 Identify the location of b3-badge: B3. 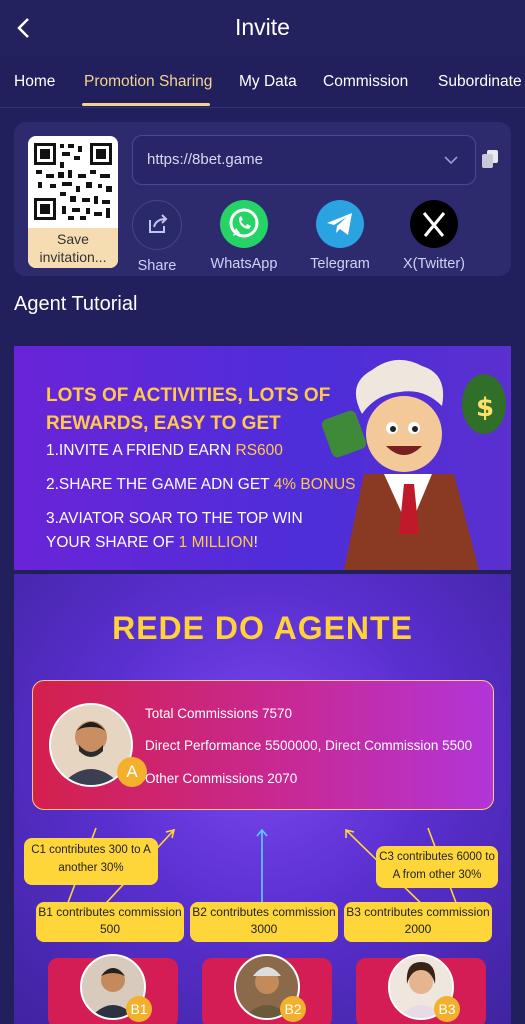
(447, 1009).